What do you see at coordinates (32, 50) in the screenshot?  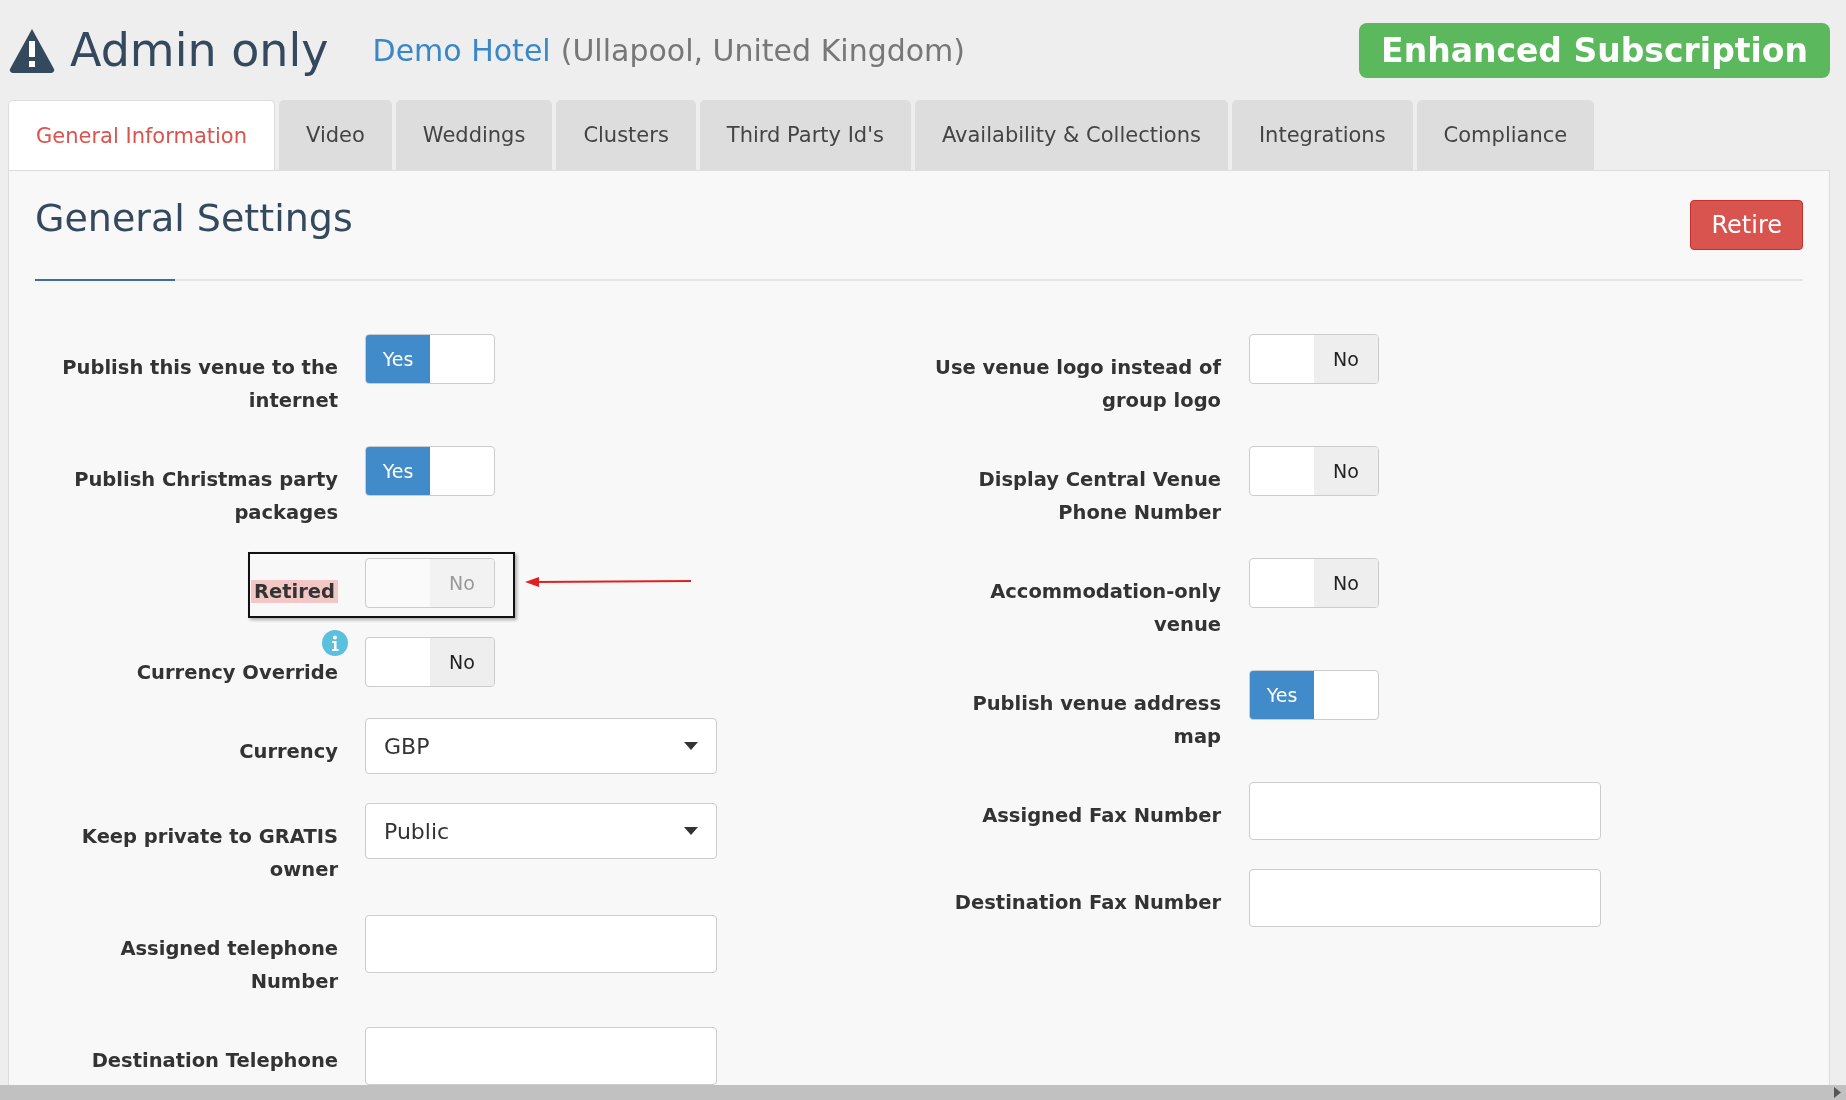 I see `warning-icon` at bounding box center [32, 50].